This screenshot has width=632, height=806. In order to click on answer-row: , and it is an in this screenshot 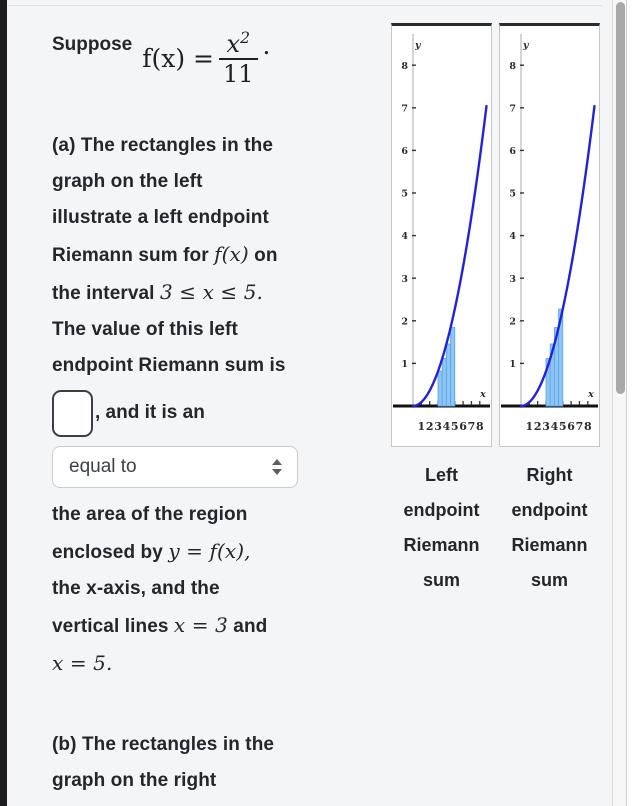, I will do `click(217, 413)`.